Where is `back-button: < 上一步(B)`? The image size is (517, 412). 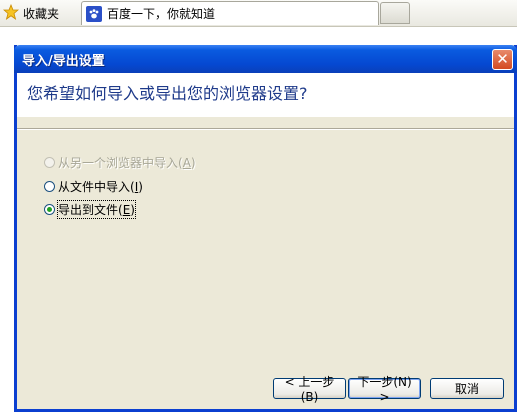 back-button: < 上一步(B) is located at coordinates (309, 389).